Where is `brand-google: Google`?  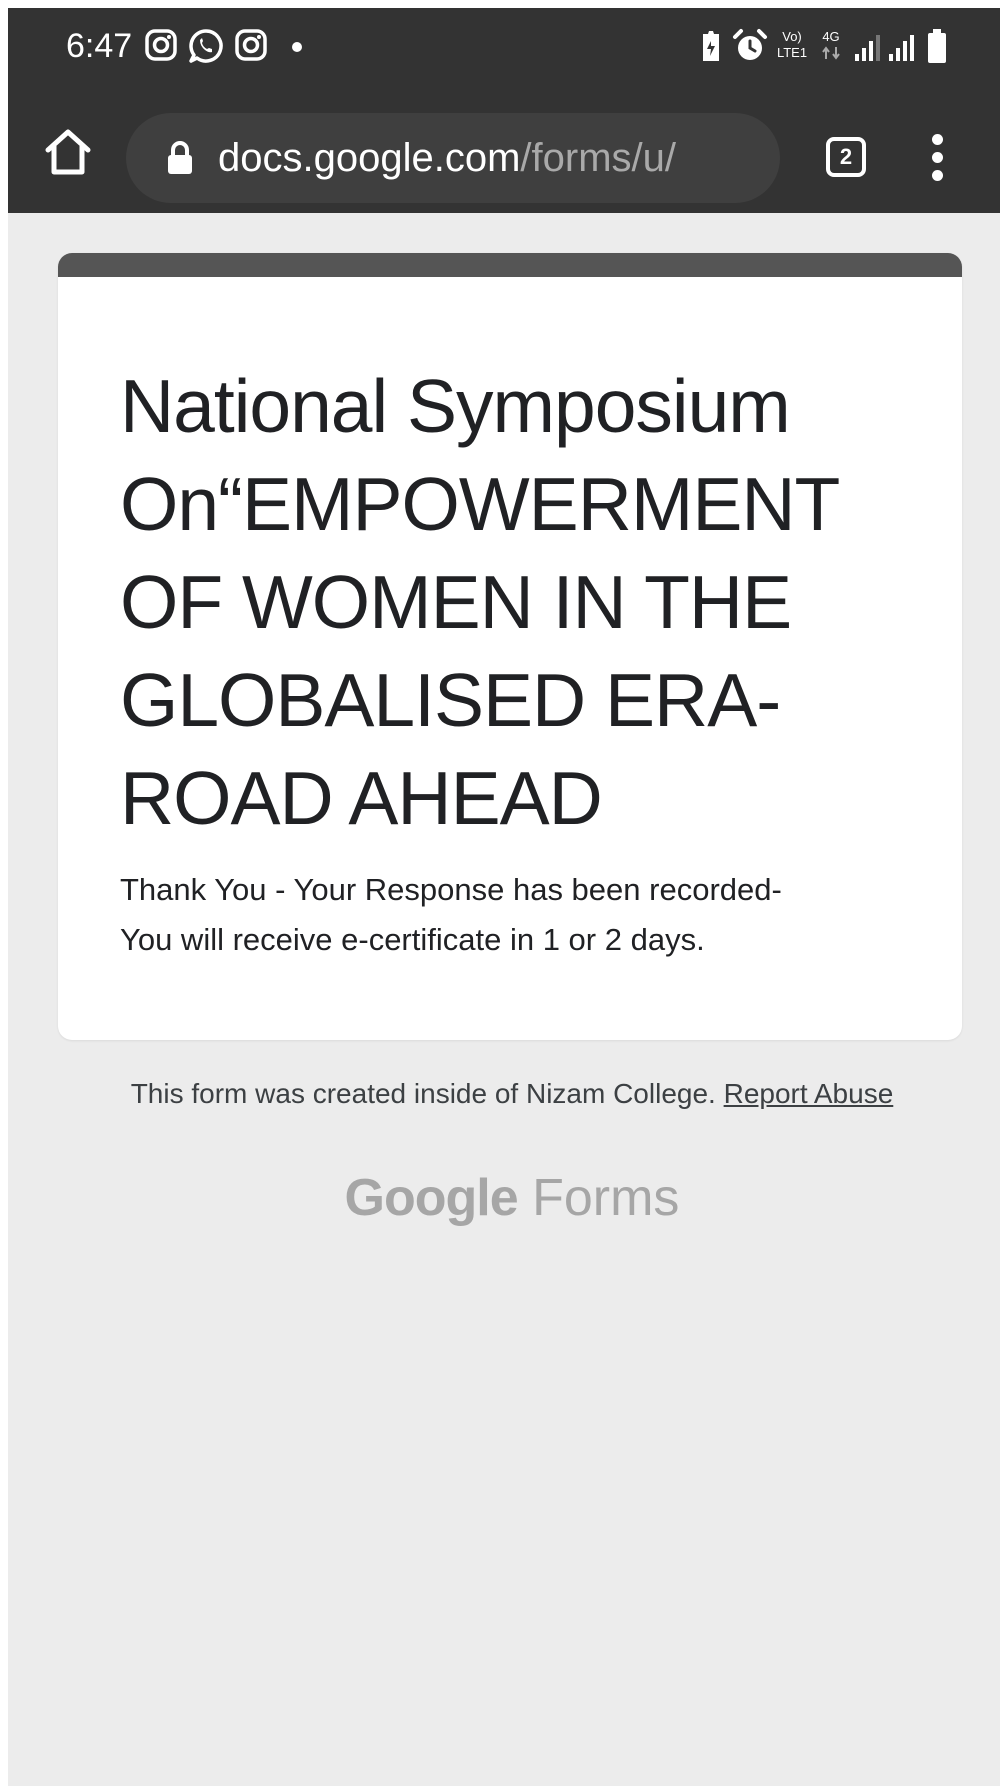
brand-google: Google is located at coordinates (431, 1198).